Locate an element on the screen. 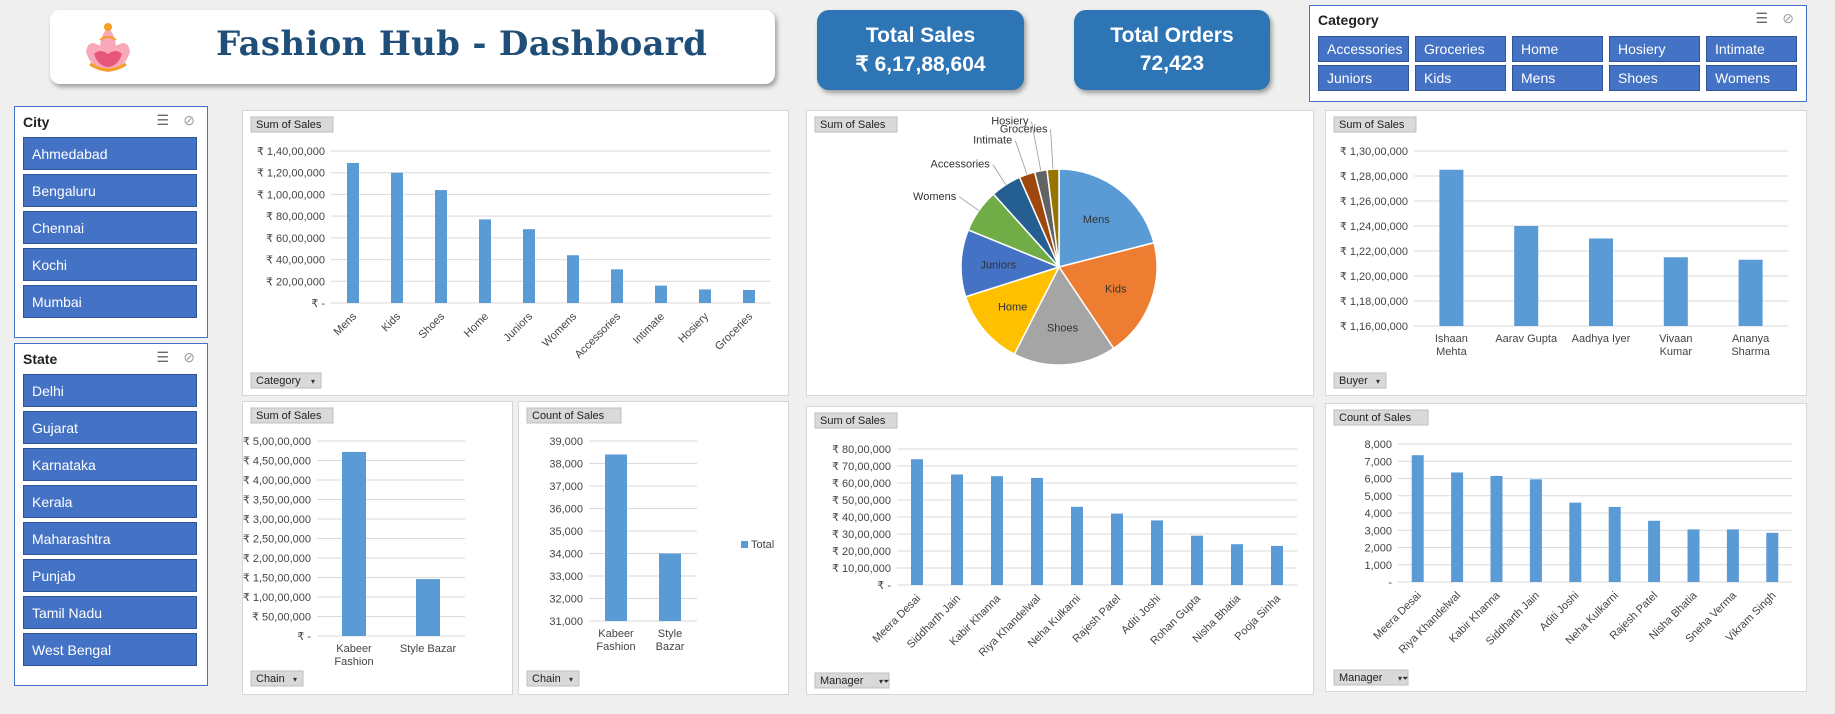 This screenshot has width=1835, height=714. category-slicer-title: Category is located at coordinates (1348, 20).